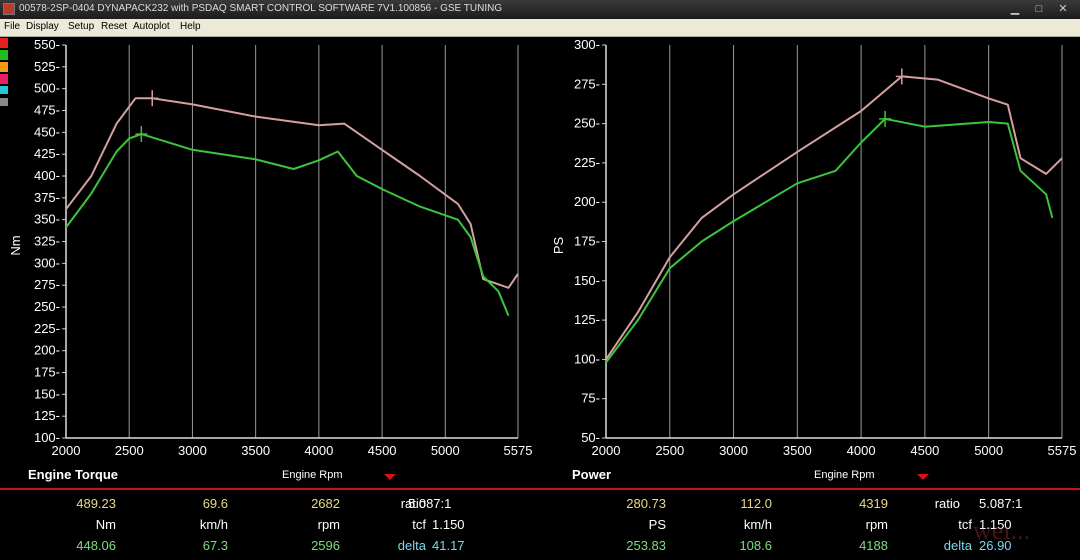  What do you see at coordinates (646, 503) in the screenshot?
I see `right-max-power: 280.73` at bounding box center [646, 503].